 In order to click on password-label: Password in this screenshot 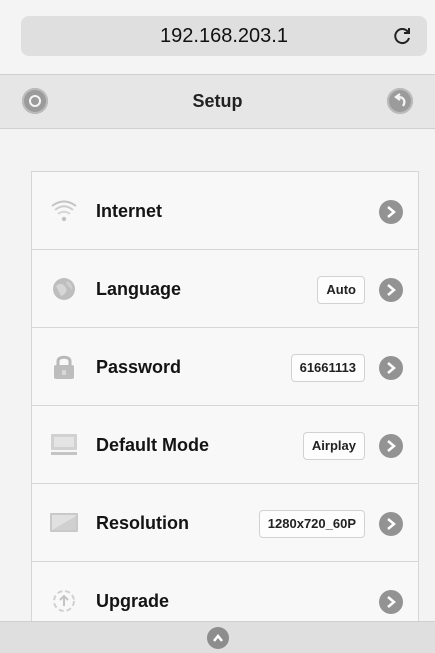, I will do `click(139, 367)`.